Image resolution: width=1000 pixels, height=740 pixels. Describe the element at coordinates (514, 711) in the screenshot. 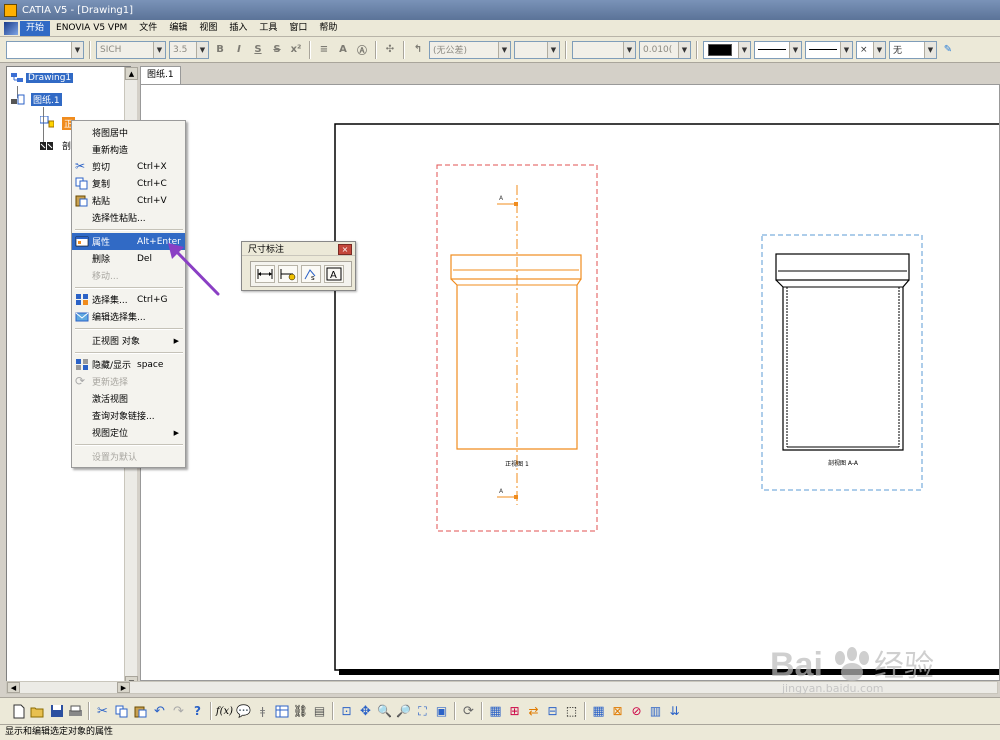

I see `dimension-analysis-icon: ⊞` at that location.